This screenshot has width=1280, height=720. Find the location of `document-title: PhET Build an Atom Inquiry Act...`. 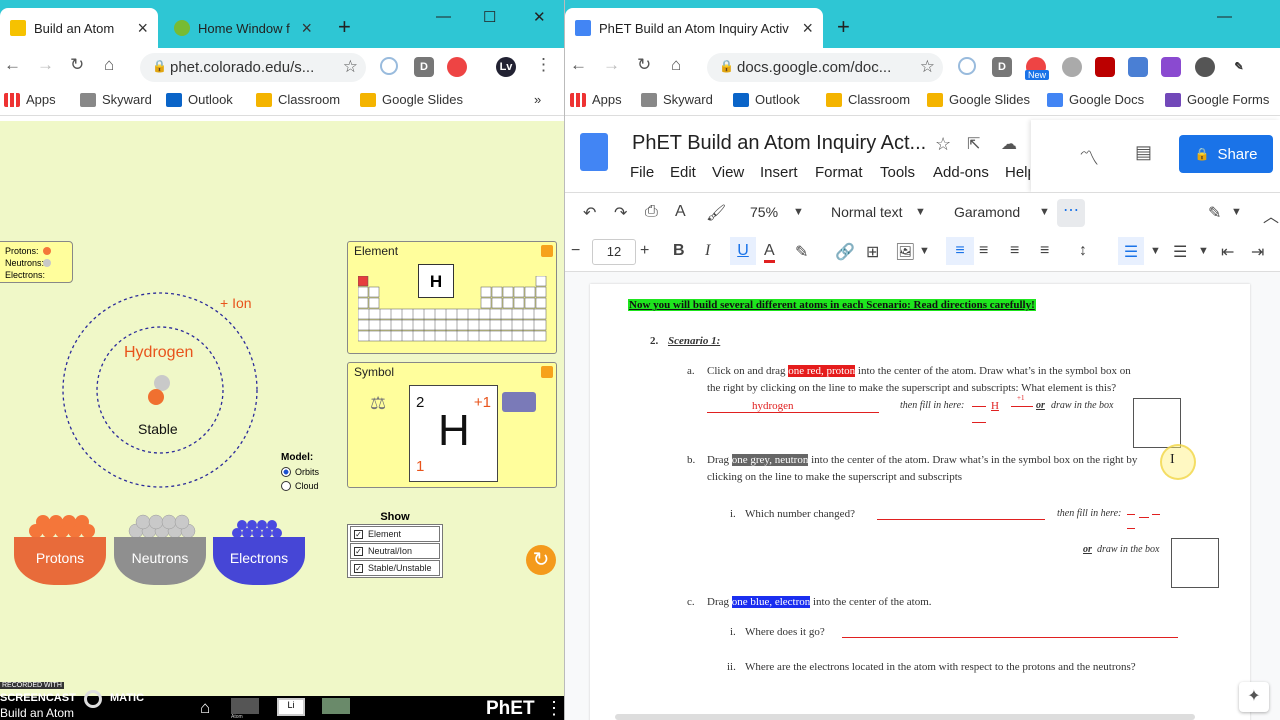

document-title: PhET Build an Atom Inquiry Act... is located at coordinates (779, 143).